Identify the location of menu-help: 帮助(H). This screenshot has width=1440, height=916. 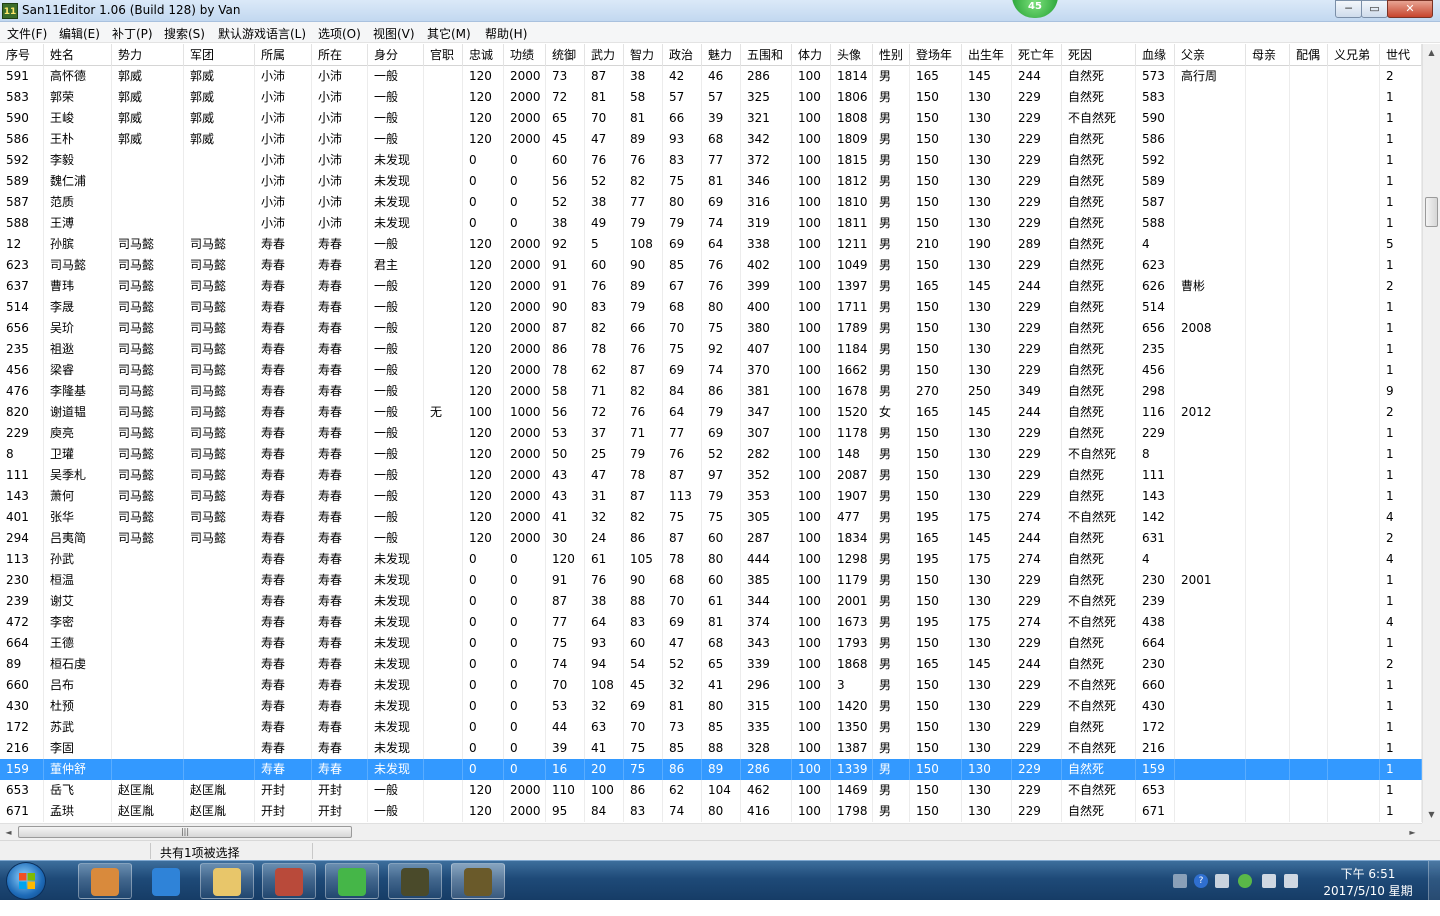
(506, 33).